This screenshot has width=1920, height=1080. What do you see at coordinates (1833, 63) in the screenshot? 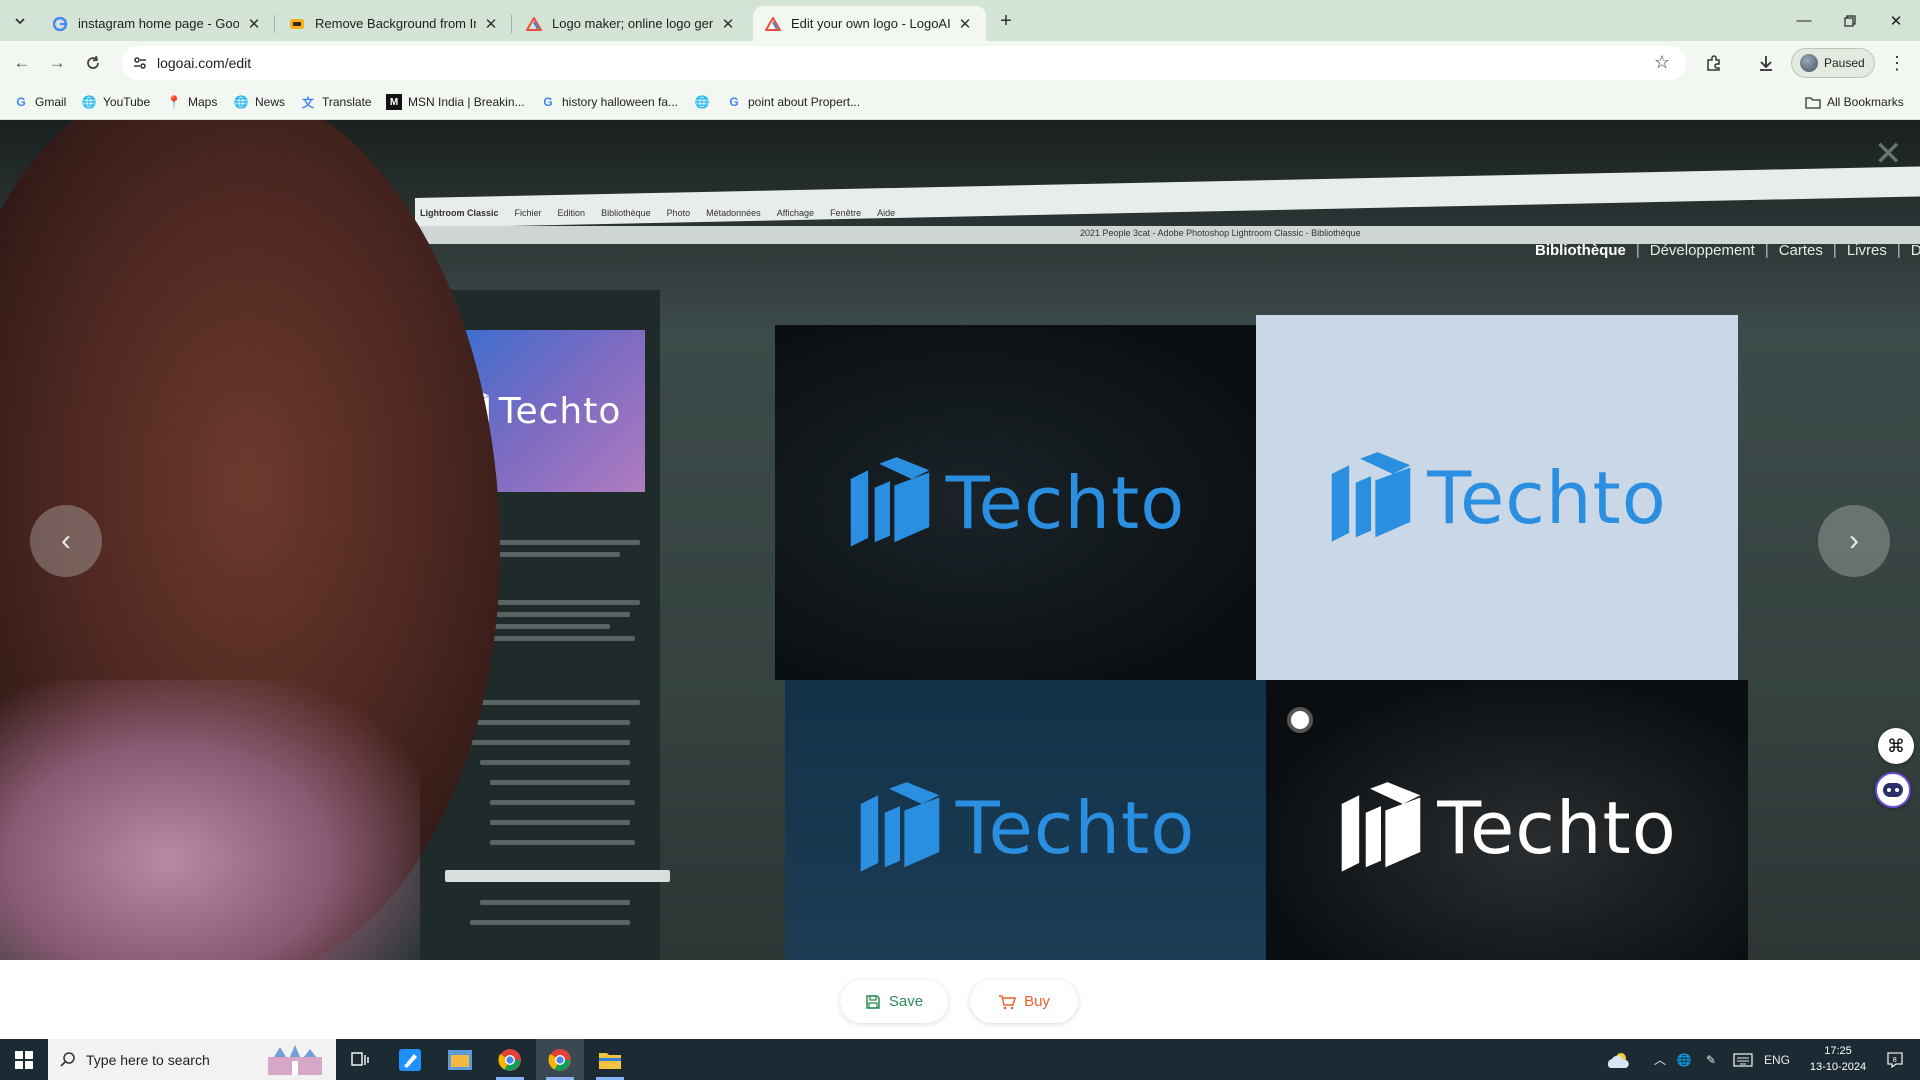
I see `profile-button: Paused` at bounding box center [1833, 63].